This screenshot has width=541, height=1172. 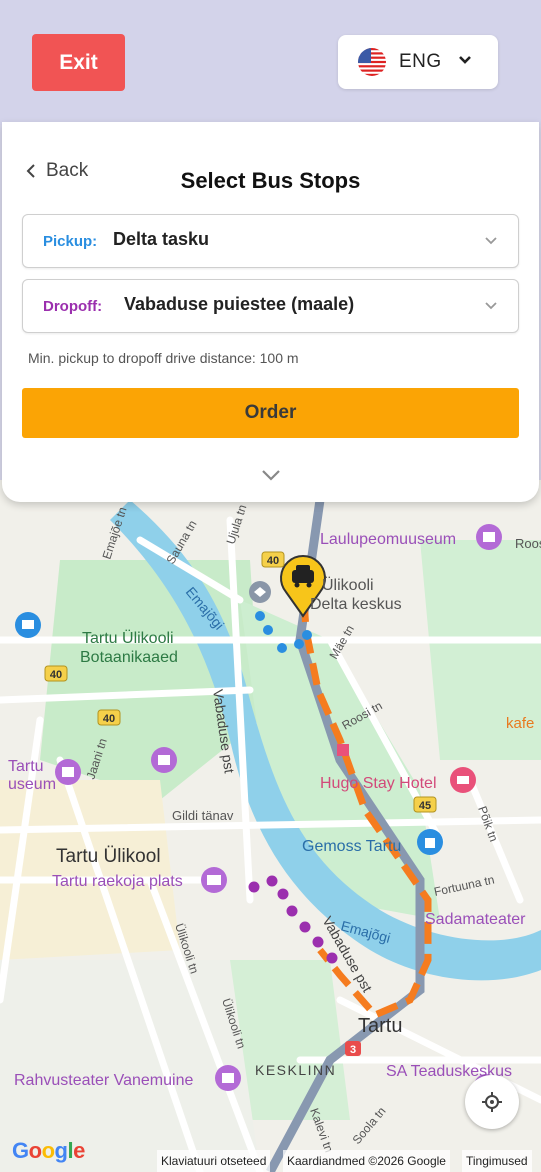 What do you see at coordinates (520, 723) in the screenshot?
I see `map-label: kafe` at bounding box center [520, 723].